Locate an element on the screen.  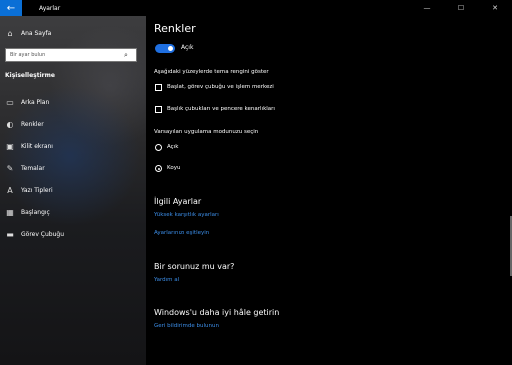
sidebar-item-themes: ✎ Temalar is located at coordinates (73, 168).